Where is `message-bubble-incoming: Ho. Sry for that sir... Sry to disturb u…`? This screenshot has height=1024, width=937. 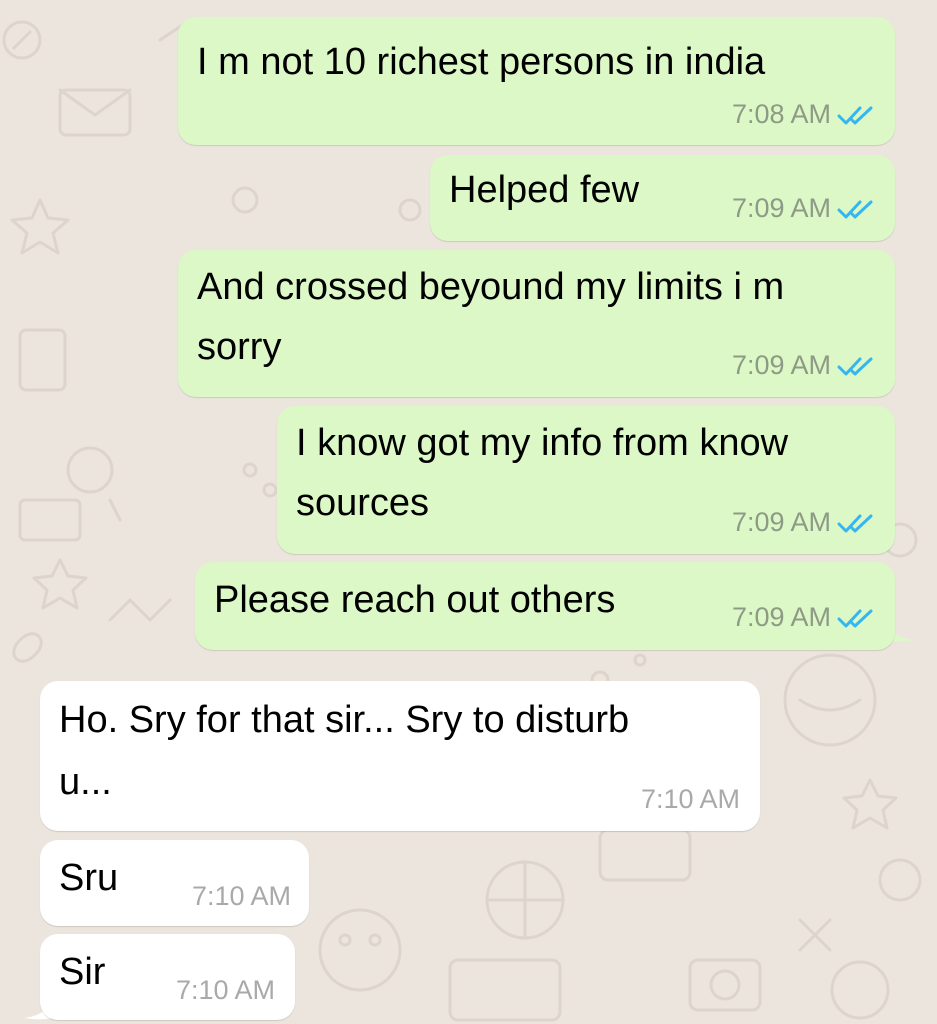 message-bubble-incoming: Ho. Sry for that sir... Sry to disturb u… is located at coordinates (400, 756).